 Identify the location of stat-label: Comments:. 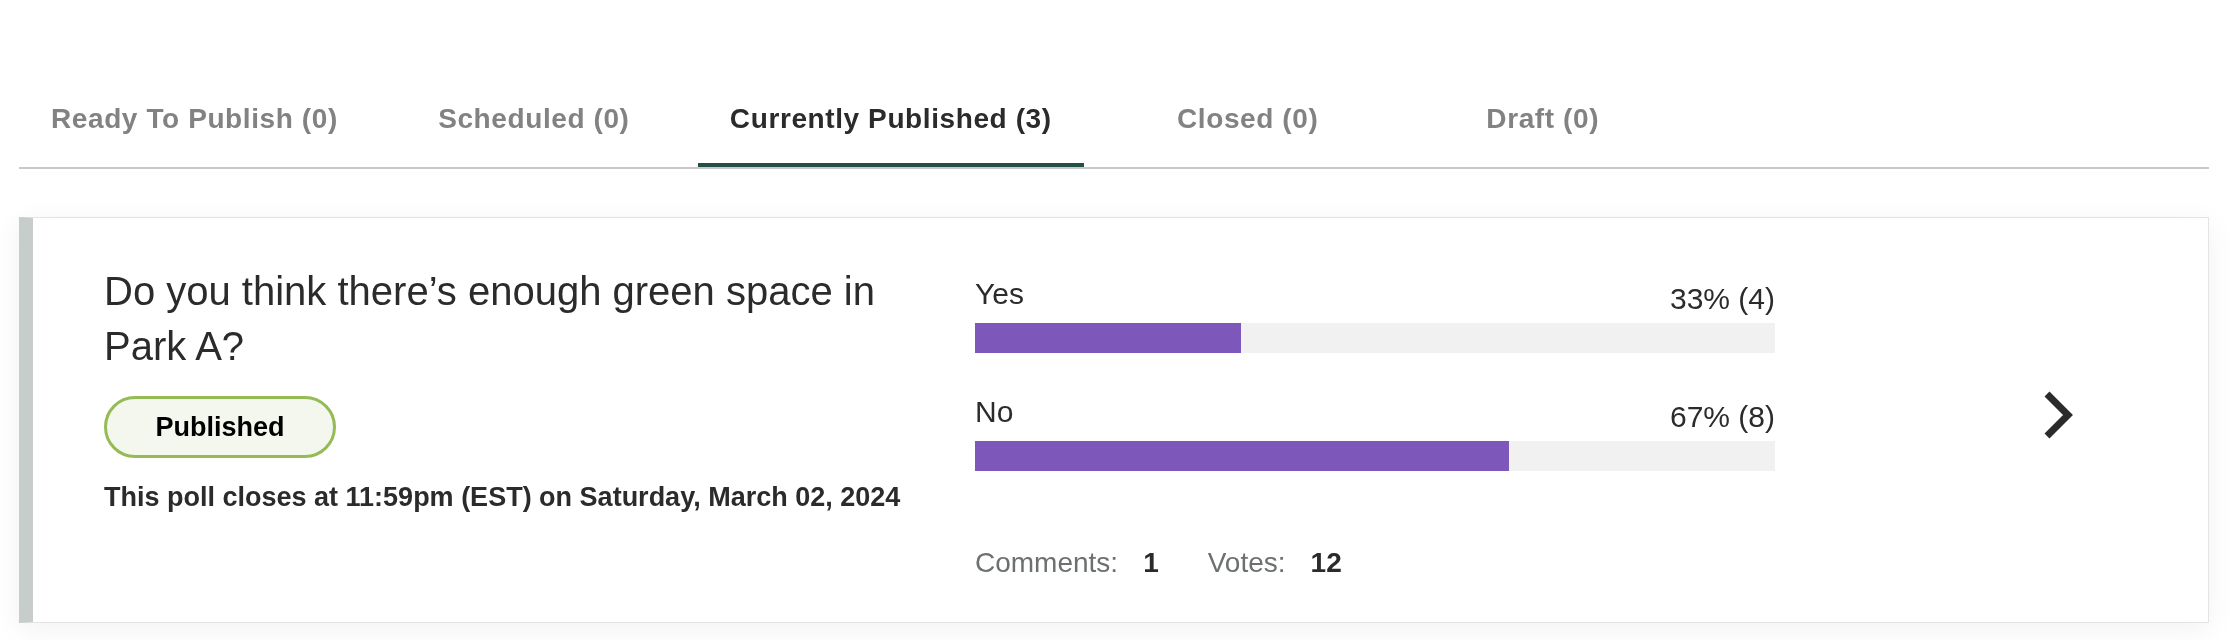
(1047, 563).